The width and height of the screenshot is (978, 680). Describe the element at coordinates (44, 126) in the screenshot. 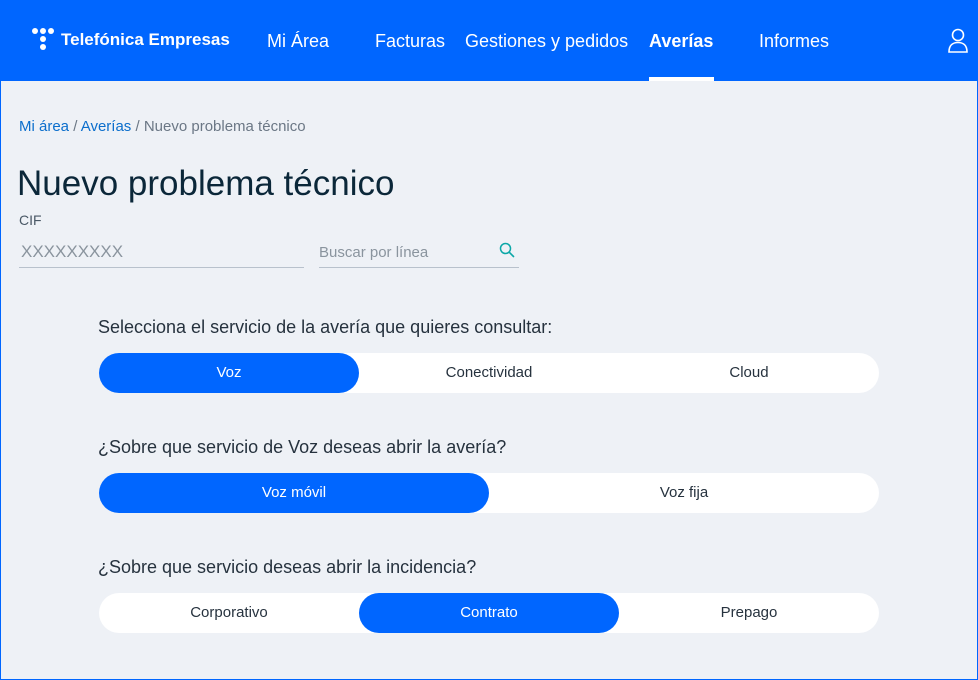

I see `breadcrumb-link-mi-area: Mi área` at that location.